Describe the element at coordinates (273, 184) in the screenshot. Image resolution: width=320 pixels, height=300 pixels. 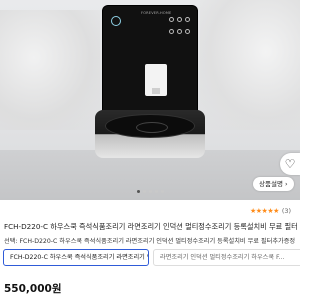
I see `product-info-button: 상품설명 ›` at that location.